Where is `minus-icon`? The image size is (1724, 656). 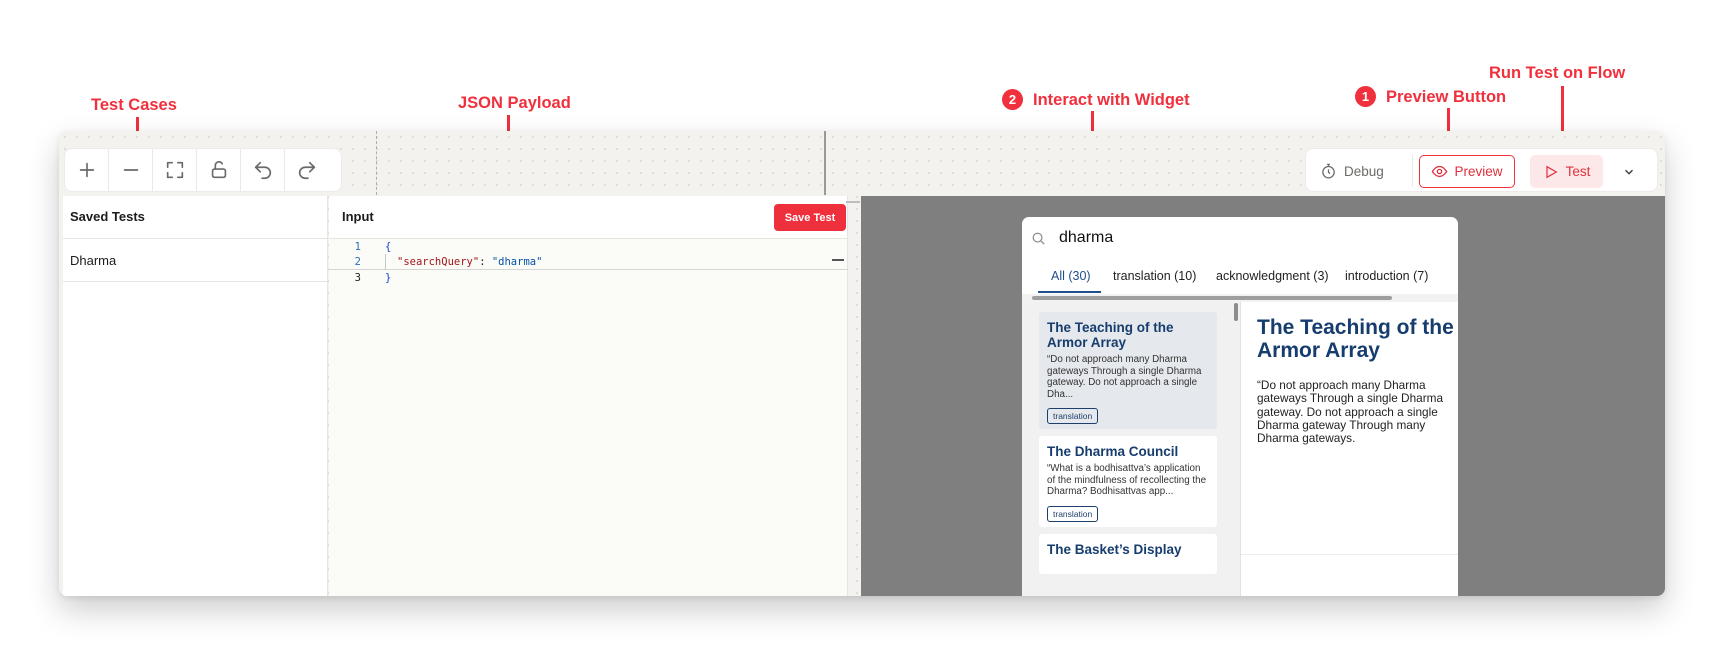
minus-icon is located at coordinates (130, 170).